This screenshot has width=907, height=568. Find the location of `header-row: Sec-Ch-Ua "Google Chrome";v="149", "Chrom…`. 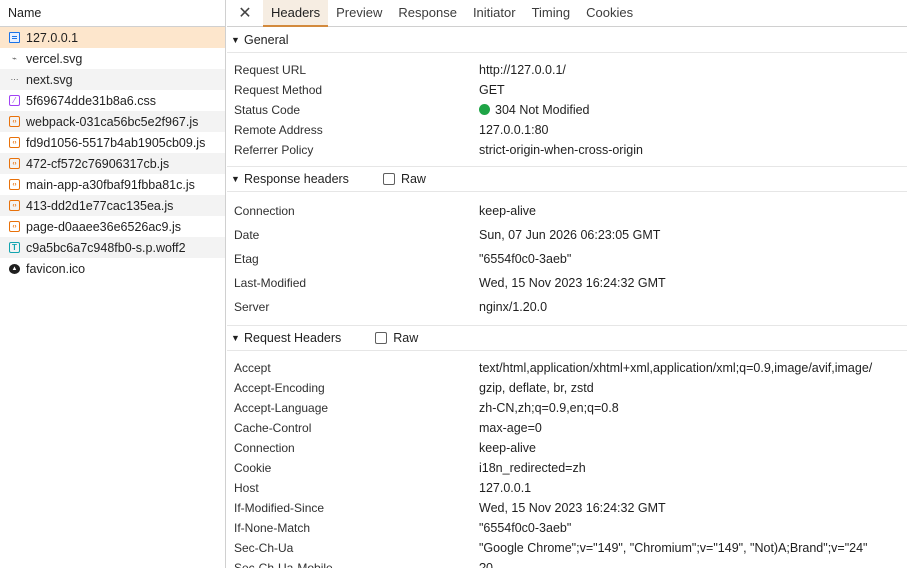

header-row: Sec-Ch-Ua "Google Chrome";v="149", "Chrom… is located at coordinates (567, 548).